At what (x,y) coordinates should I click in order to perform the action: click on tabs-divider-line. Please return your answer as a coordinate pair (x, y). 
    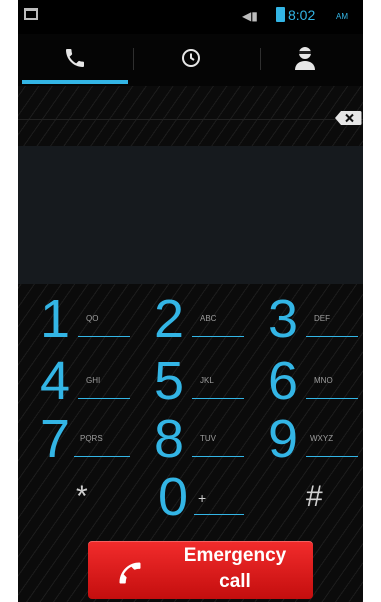
    Looking at the image, I should click on (190, 119).